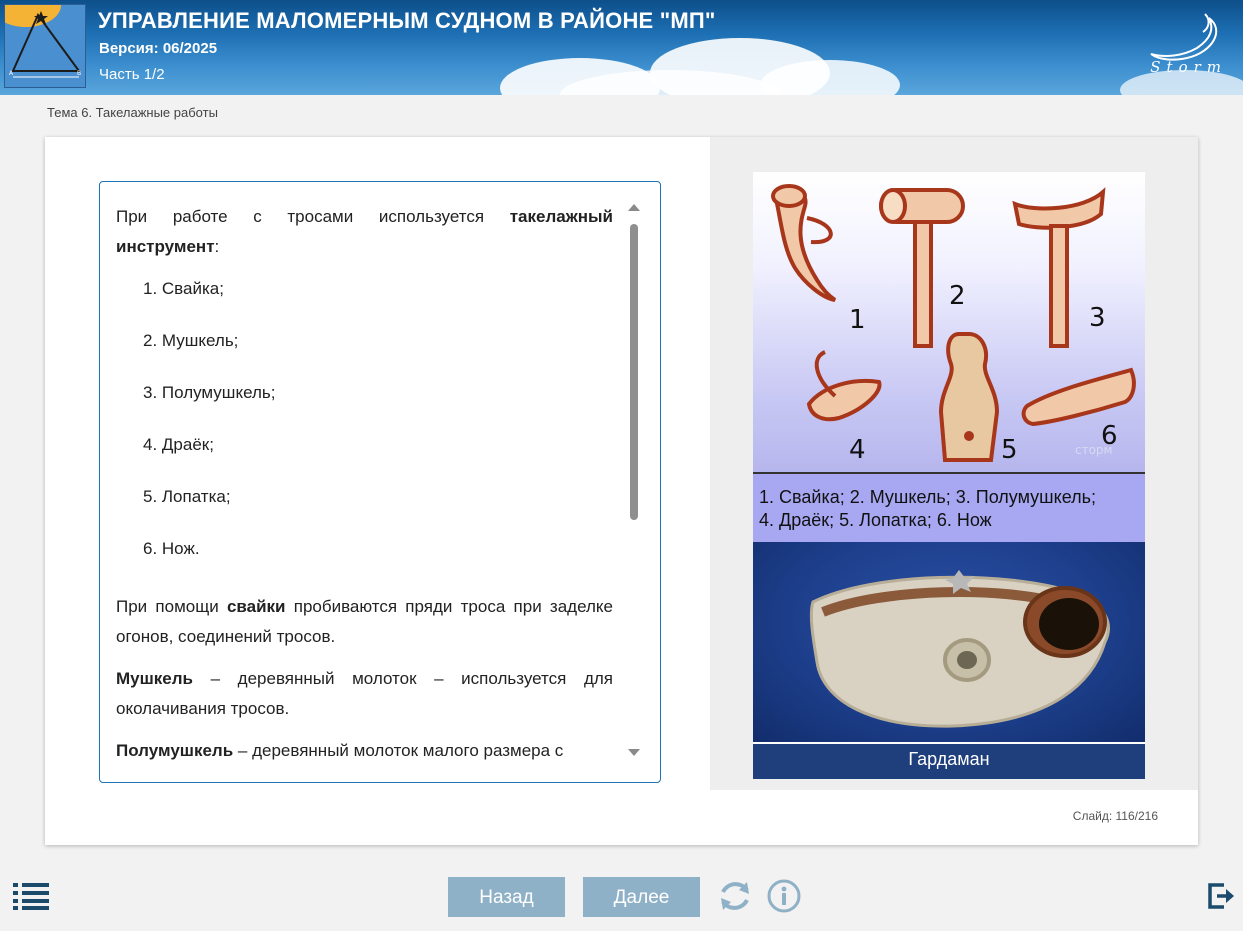 The image size is (1243, 931). I want to click on p1-text: При помощи, so click(171, 606).